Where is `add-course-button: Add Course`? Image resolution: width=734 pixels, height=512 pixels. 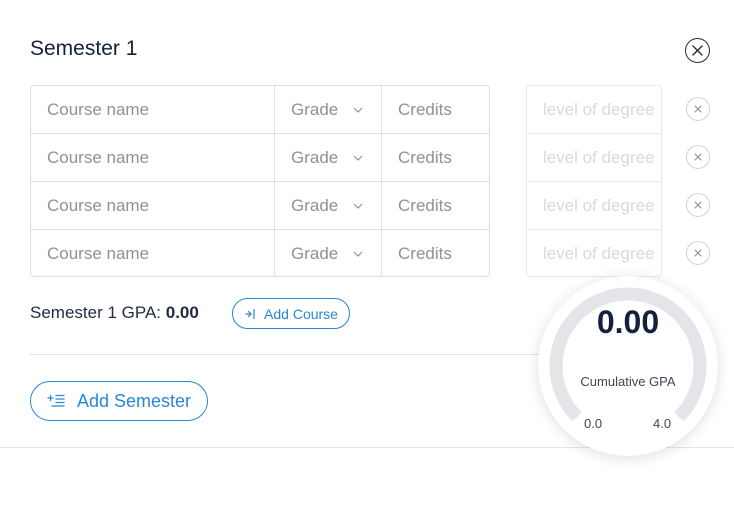
add-course-button: Add Course is located at coordinates (291, 313).